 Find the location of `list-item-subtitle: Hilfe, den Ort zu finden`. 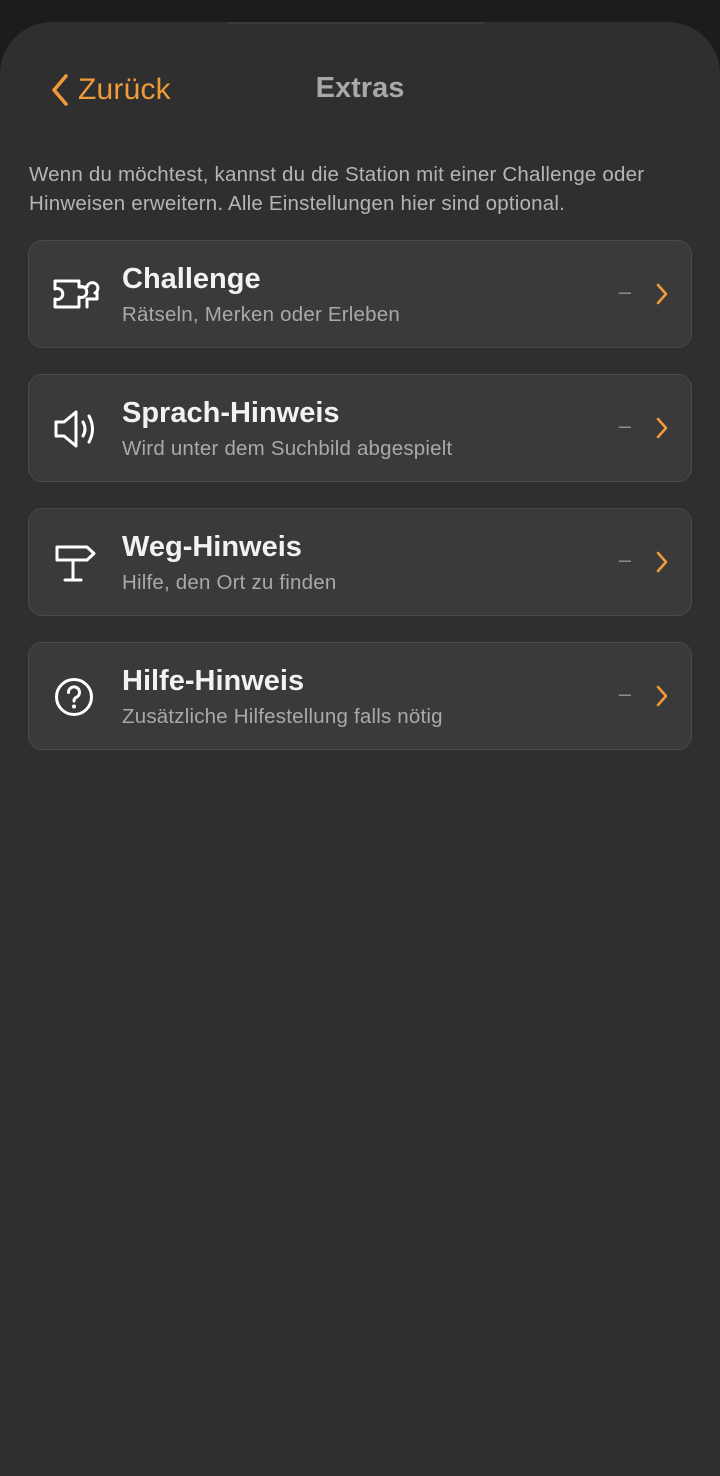

list-item-subtitle: Hilfe, den Ort zu finden is located at coordinates (229, 582).